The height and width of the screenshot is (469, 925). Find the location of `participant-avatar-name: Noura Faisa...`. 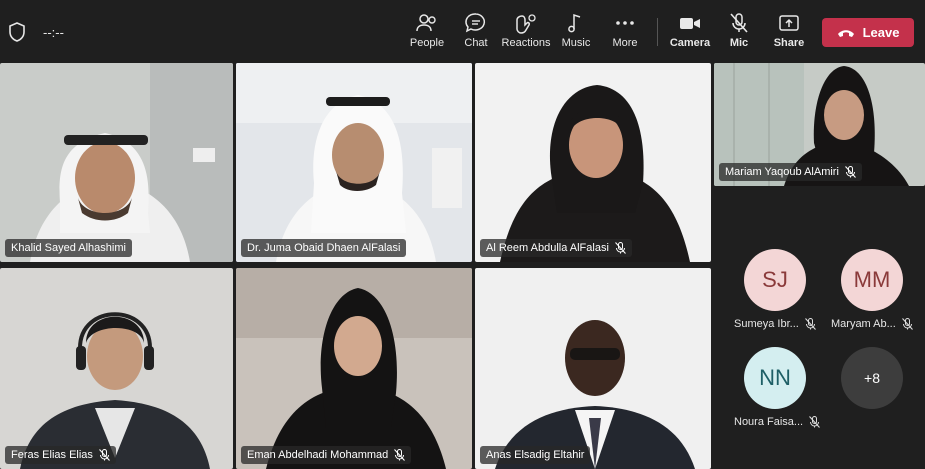

participant-avatar-name: Noura Faisa... is located at coordinates (777, 422).